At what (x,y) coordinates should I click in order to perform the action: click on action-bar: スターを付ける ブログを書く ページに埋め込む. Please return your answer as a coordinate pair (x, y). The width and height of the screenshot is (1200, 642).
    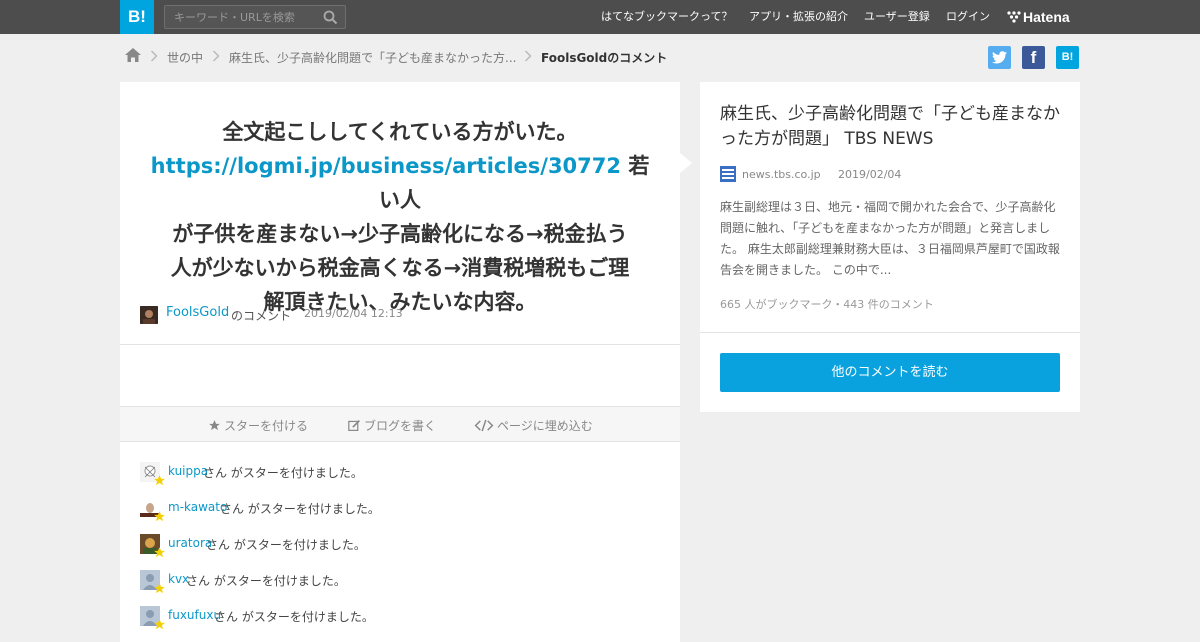
    Looking at the image, I should click on (400, 424).